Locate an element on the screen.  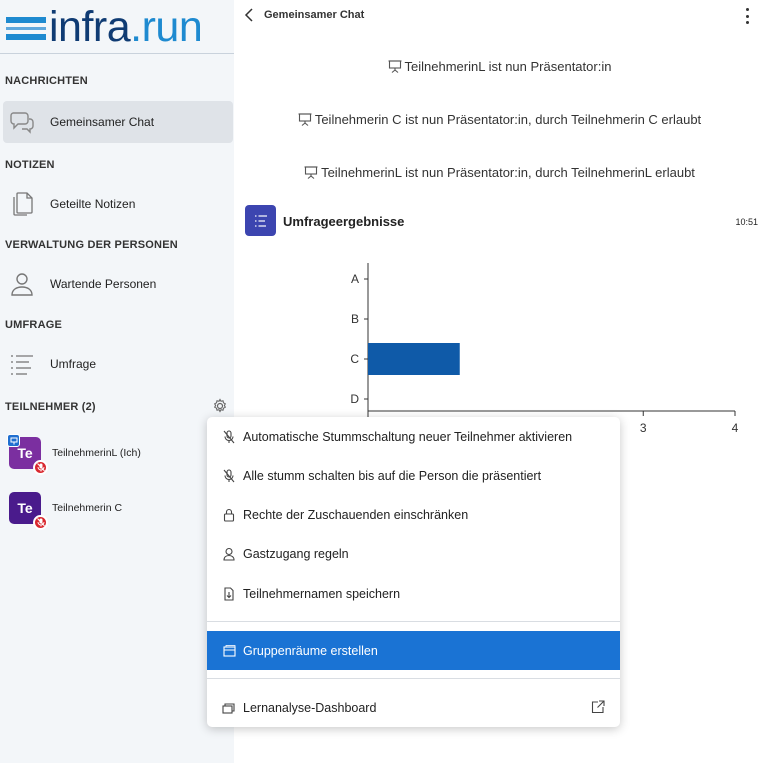
chevron-left-icon is located at coordinates (250, 15).